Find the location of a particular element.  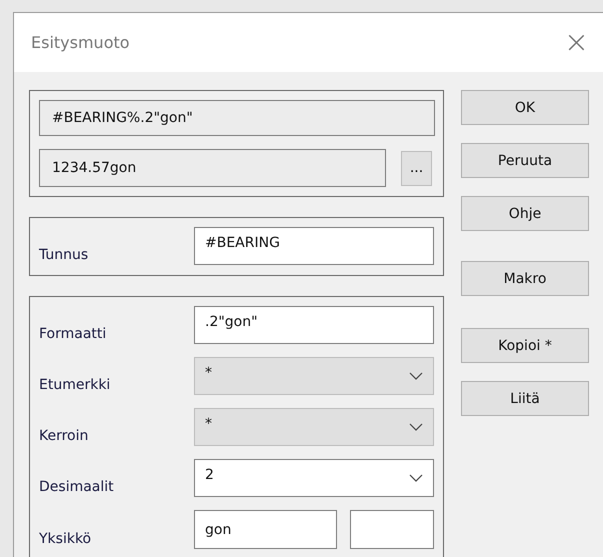

identifier-field: #BEARING is located at coordinates (314, 246).